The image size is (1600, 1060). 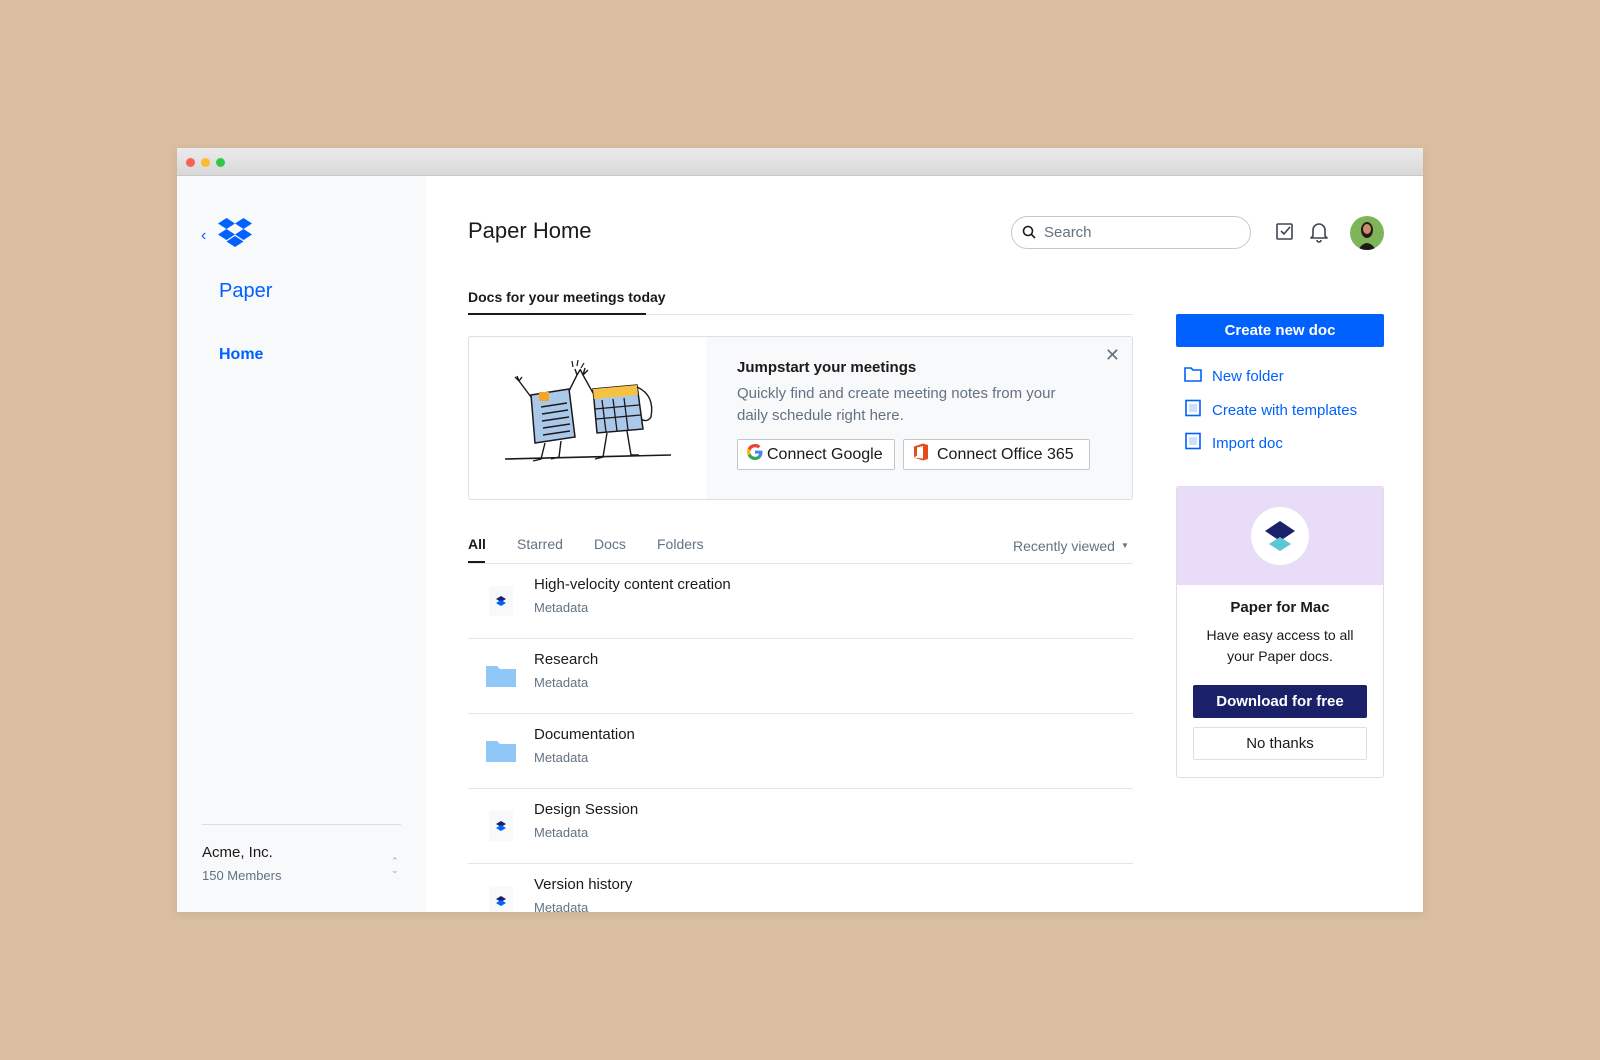 I want to click on window-titlebar, so click(x=800, y=162).